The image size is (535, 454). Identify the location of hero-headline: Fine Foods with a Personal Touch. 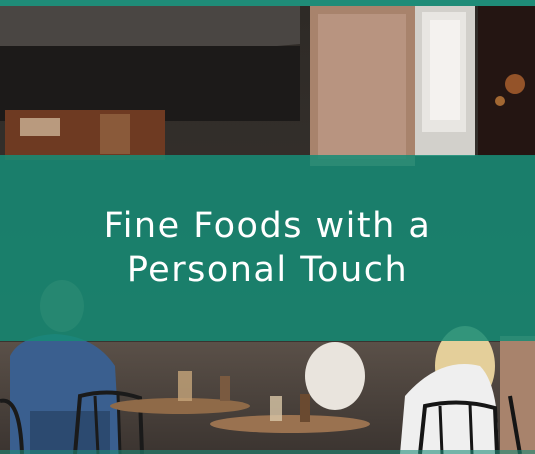
(268, 248).